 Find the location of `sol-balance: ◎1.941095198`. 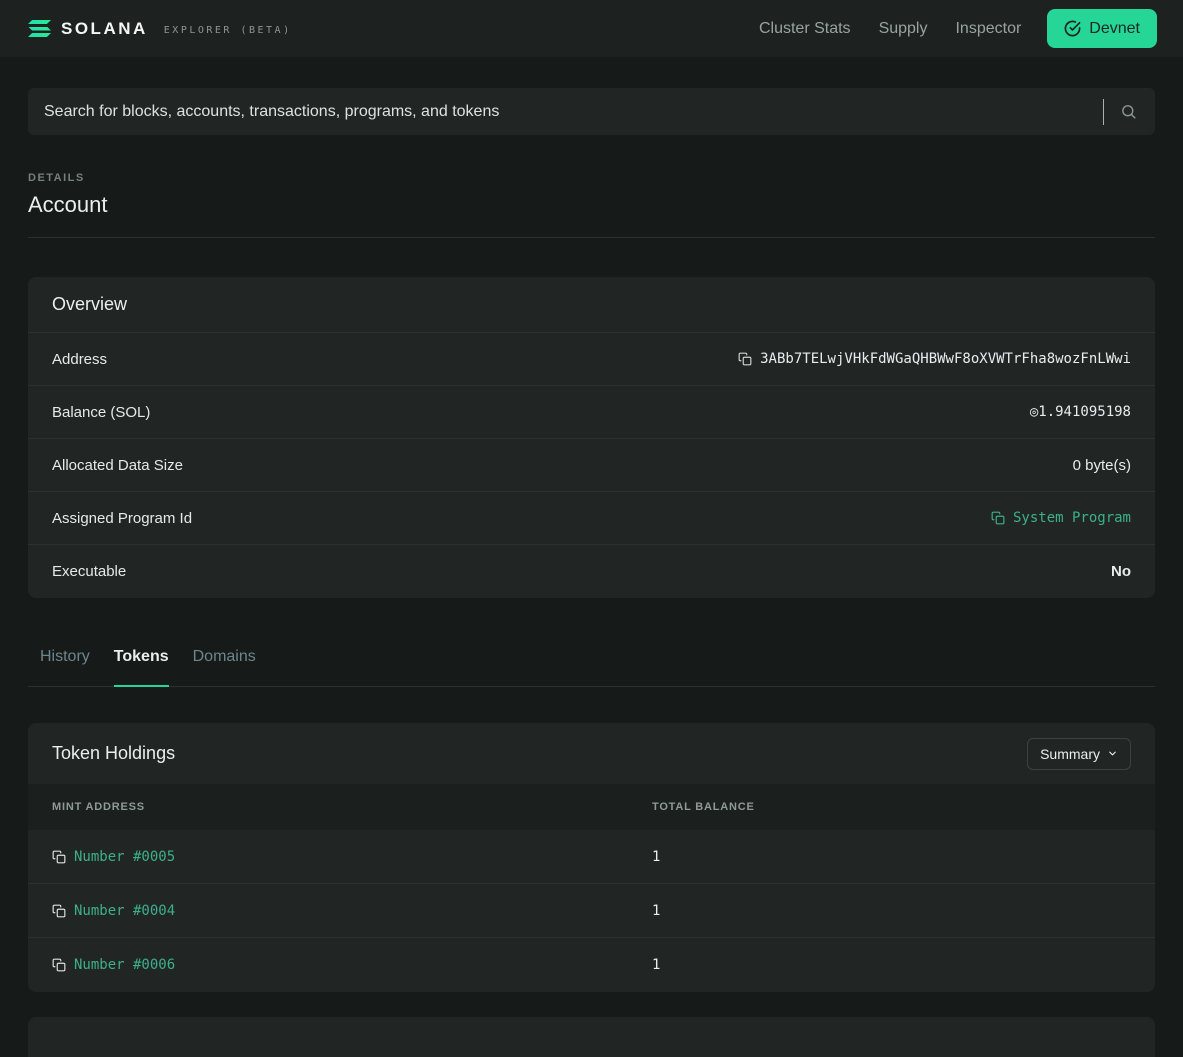

sol-balance: ◎1.941095198 is located at coordinates (1080, 412).